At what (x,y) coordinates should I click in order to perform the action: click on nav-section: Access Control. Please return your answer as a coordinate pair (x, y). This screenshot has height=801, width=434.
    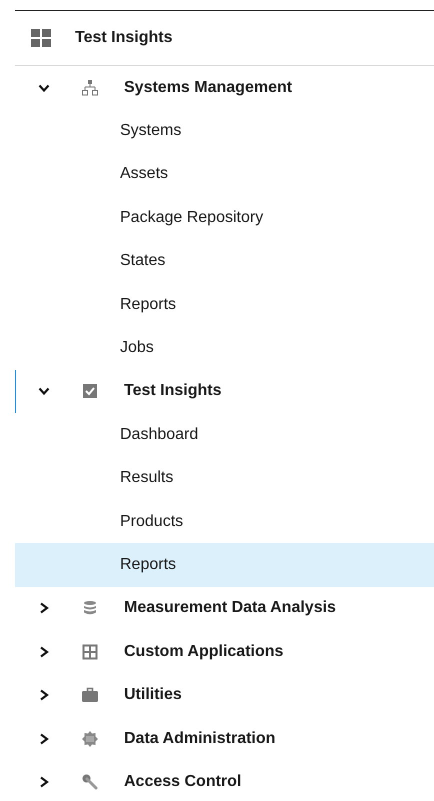
    Looking at the image, I should click on (224, 780).